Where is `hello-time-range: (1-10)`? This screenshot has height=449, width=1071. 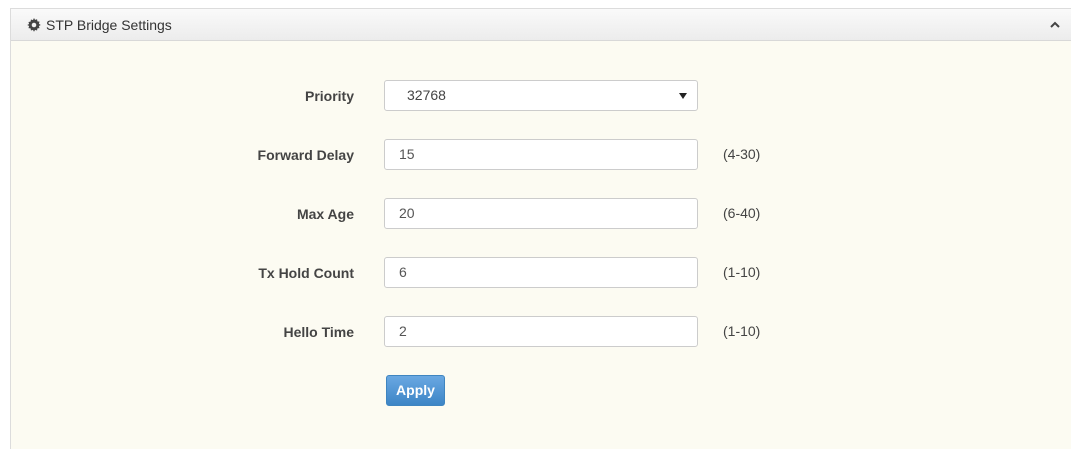 hello-time-range: (1-10) is located at coordinates (742, 331).